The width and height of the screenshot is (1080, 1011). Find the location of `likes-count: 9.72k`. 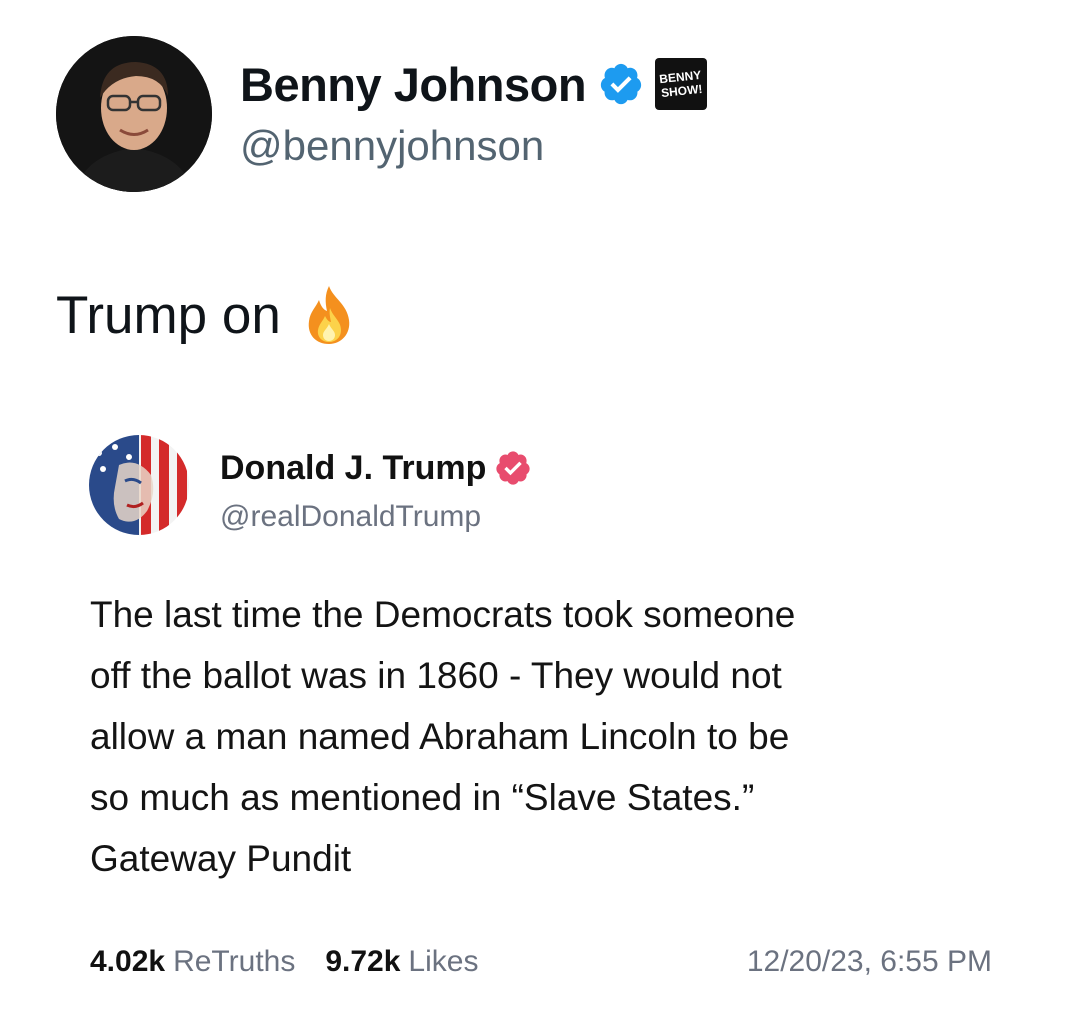

likes-count: 9.72k is located at coordinates (363, 961).